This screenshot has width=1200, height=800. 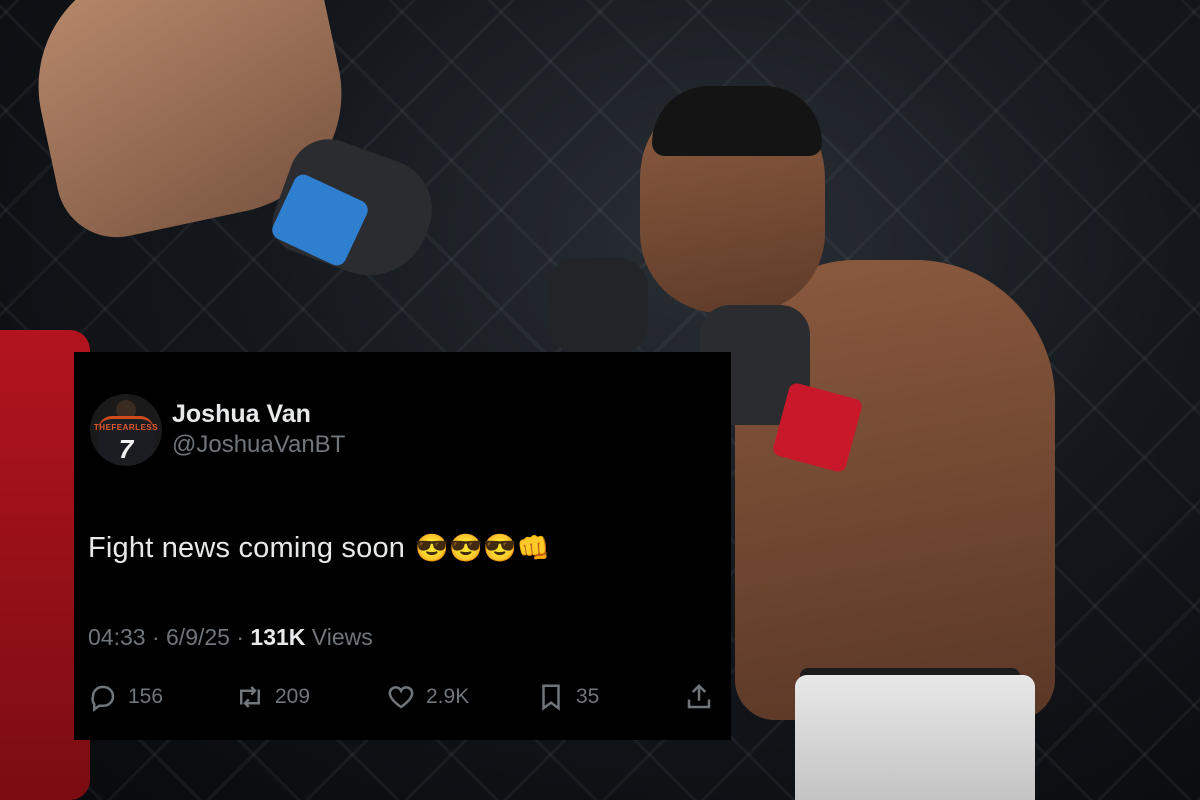 I want to click on user-handle: @JoshuaVanBT, so click(x=258, y=445).